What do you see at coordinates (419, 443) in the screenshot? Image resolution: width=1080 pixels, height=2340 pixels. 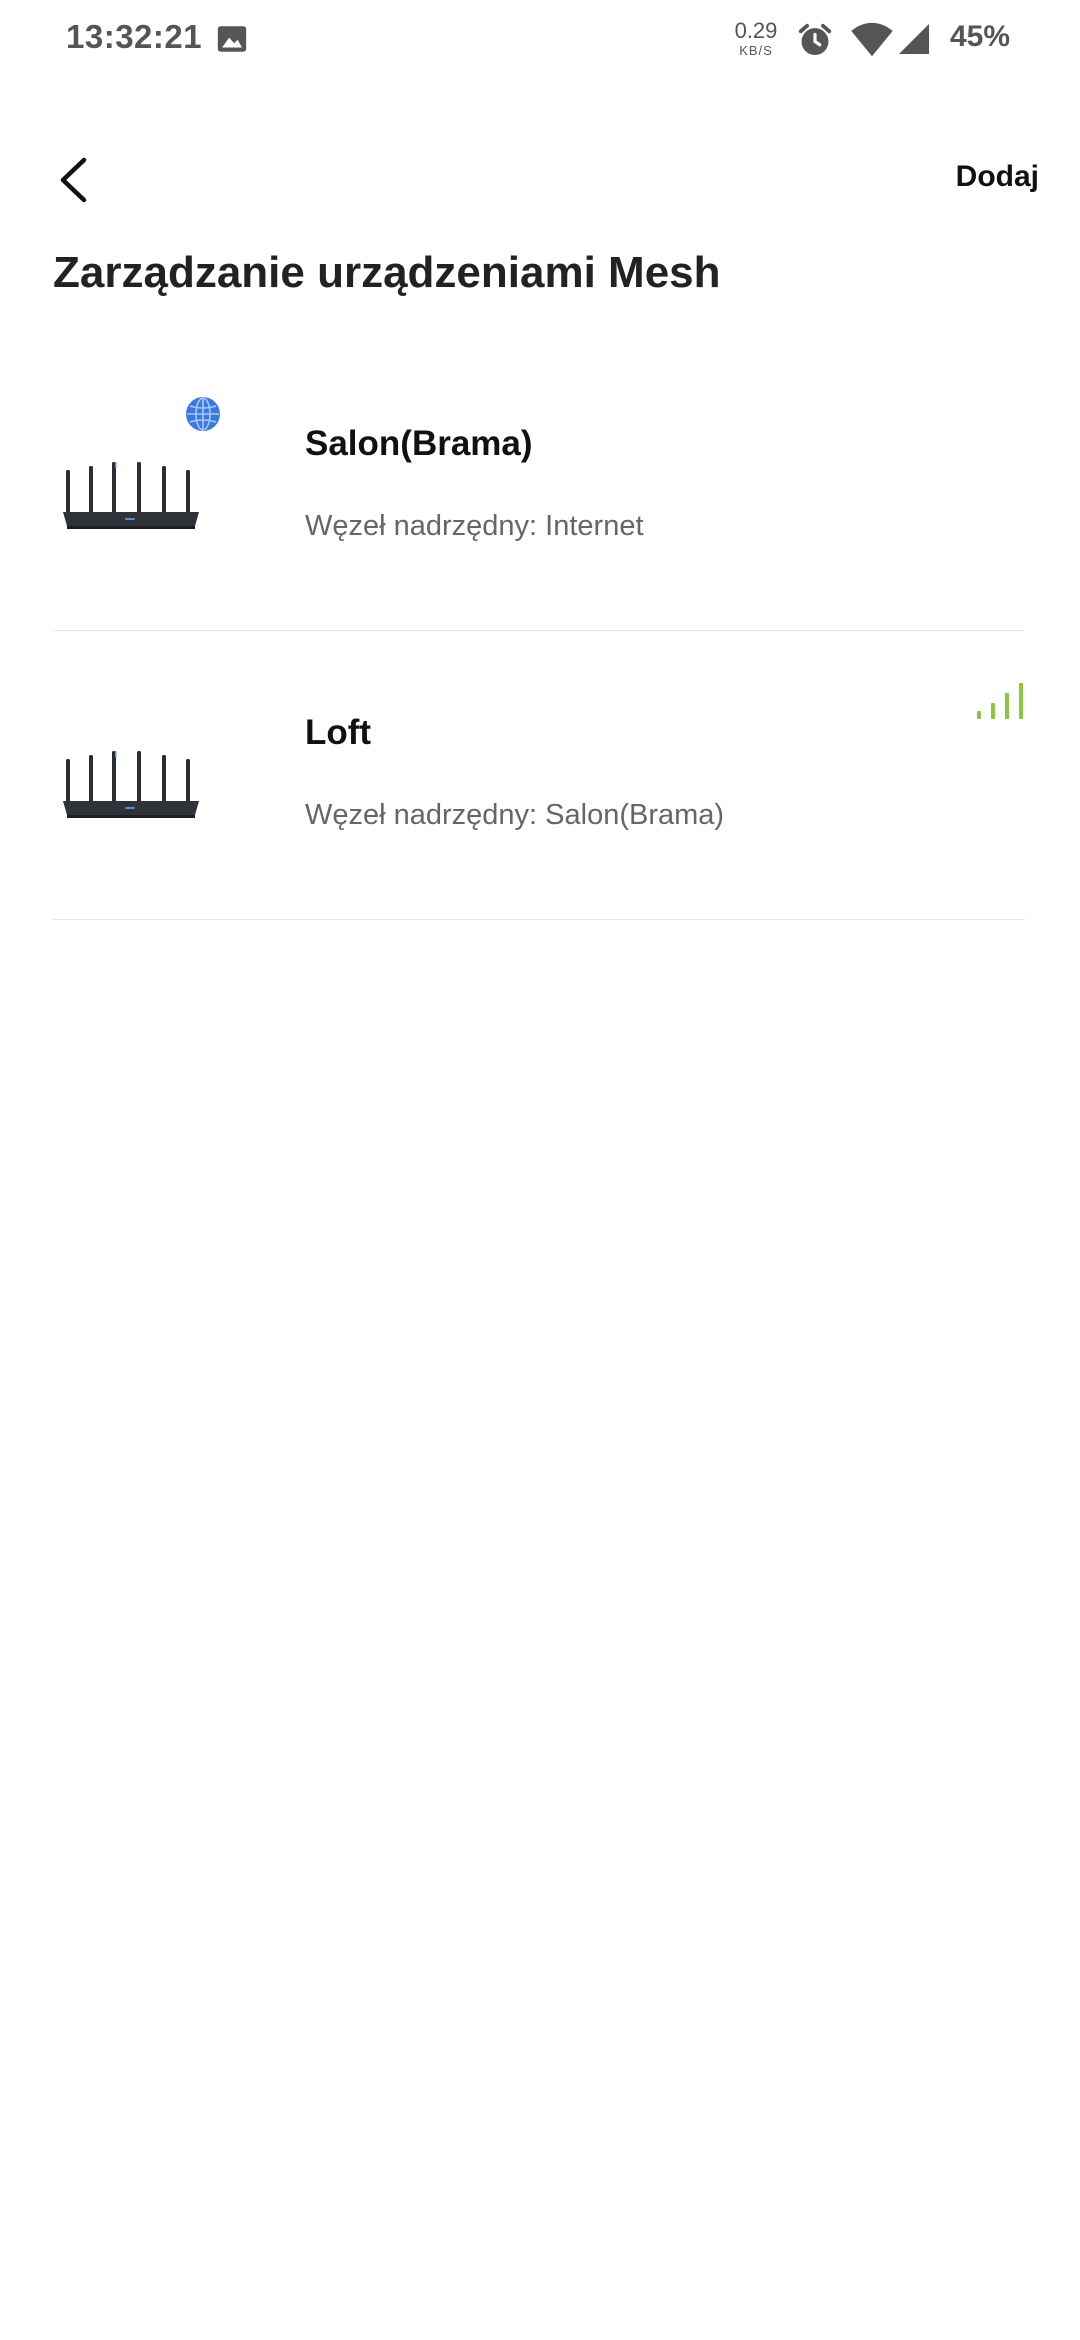 I see `device-name: Salon(Brama)` at bounding box center [419, 443].